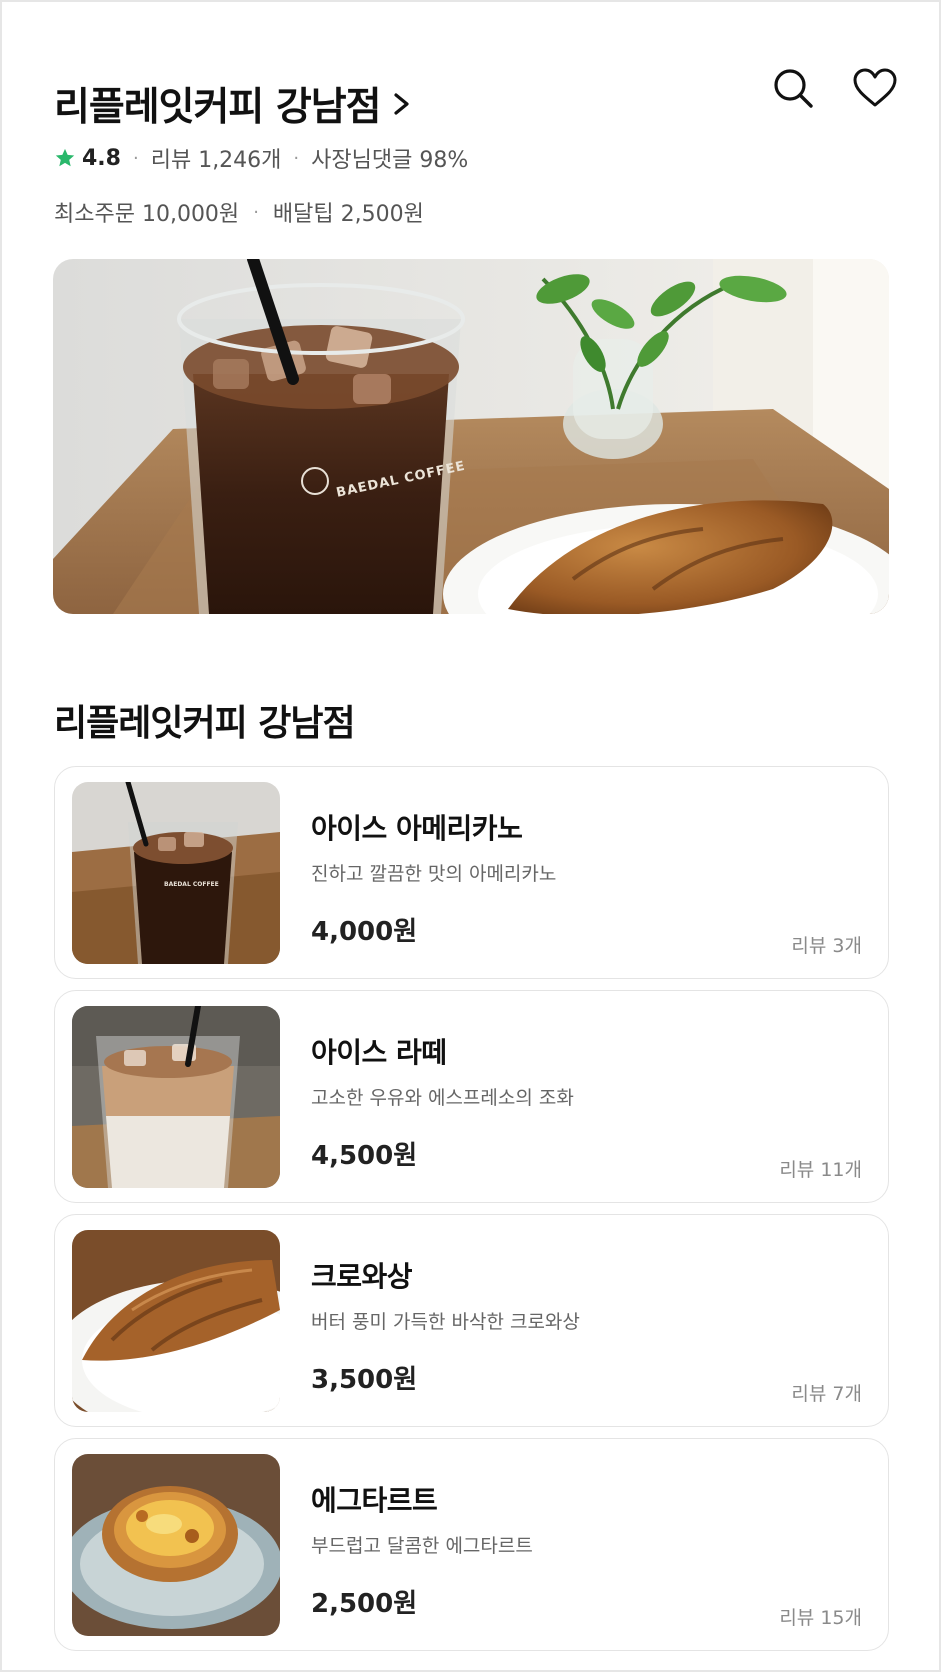 This screenshot has height=1672, width=941. What do you see at coordinates (101, 158) in the screenshot?
I see `store-rating: 4.8` at bounding box center [101, 158].